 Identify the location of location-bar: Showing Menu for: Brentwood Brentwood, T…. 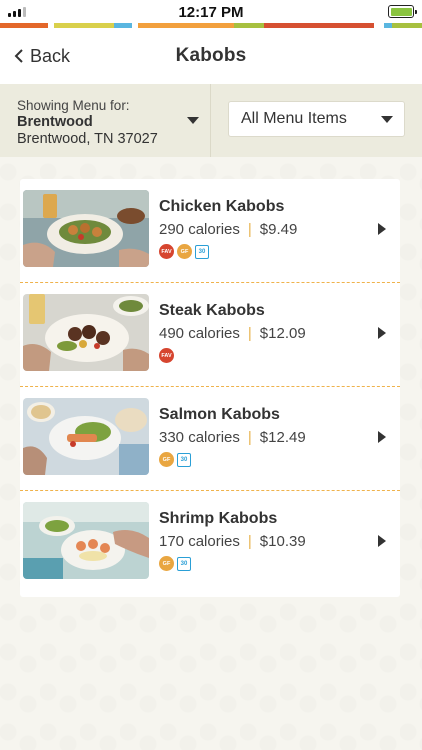
(211, 120).